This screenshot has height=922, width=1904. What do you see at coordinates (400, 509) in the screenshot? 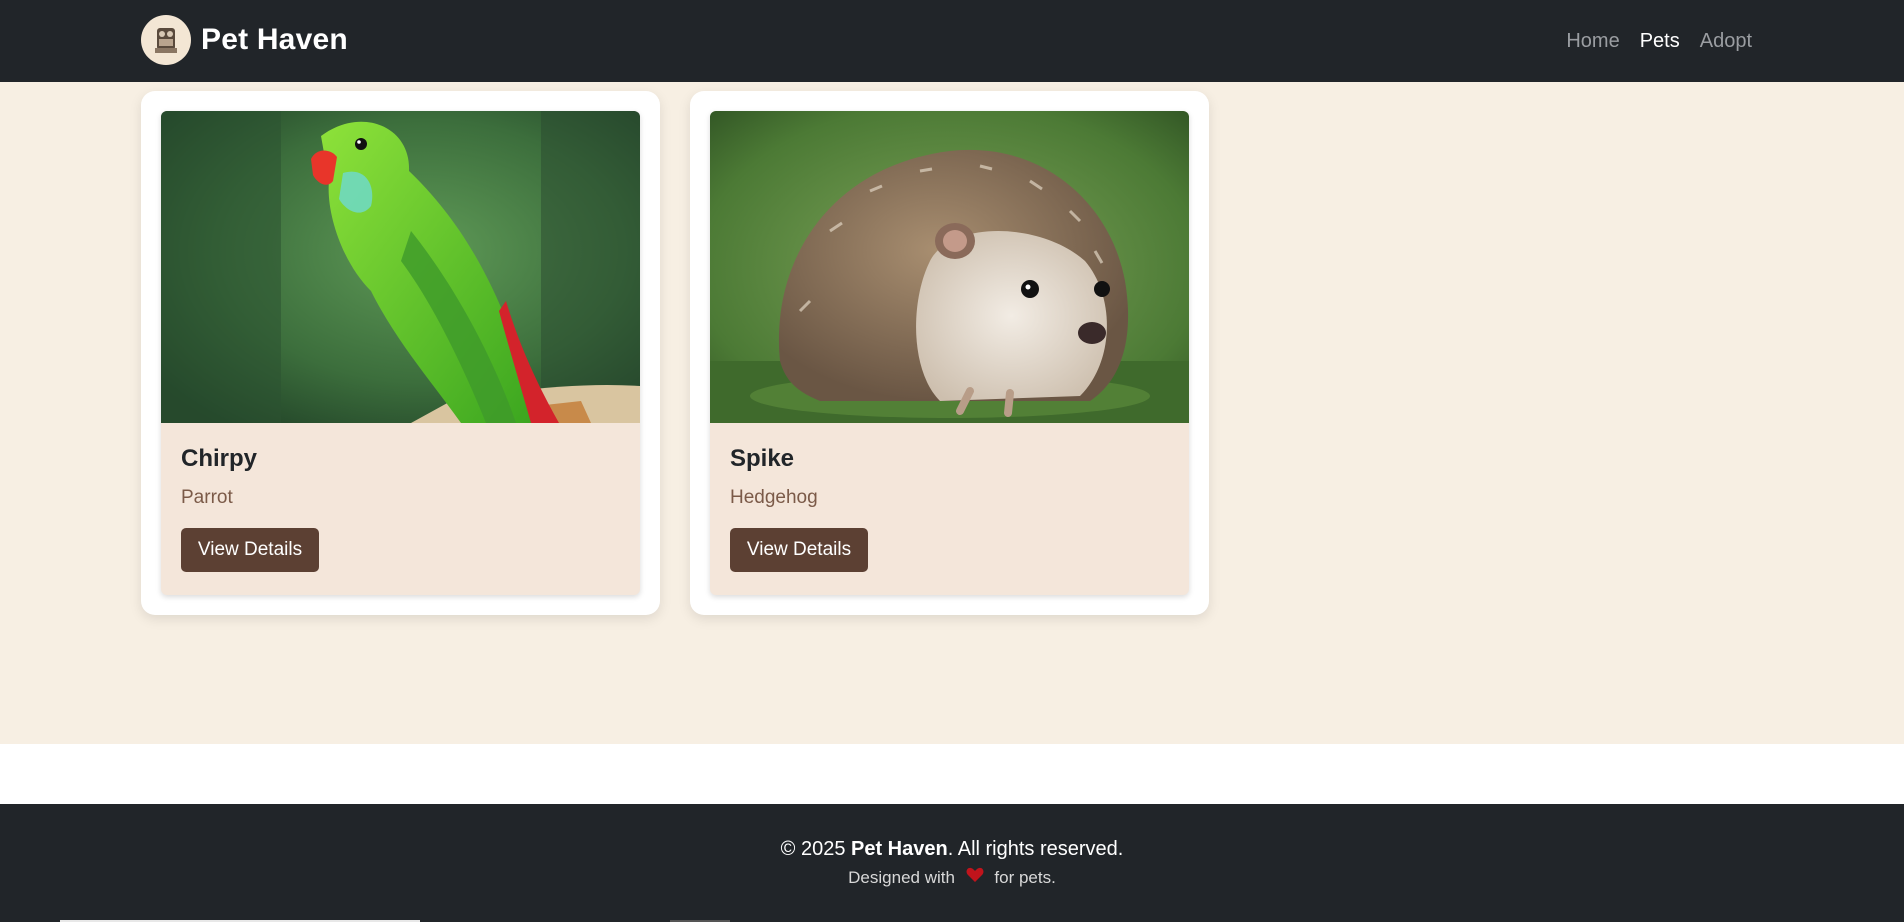
I see `pet-card-body: Chirpy Parrot View Details` at bounding box center [400, 509].